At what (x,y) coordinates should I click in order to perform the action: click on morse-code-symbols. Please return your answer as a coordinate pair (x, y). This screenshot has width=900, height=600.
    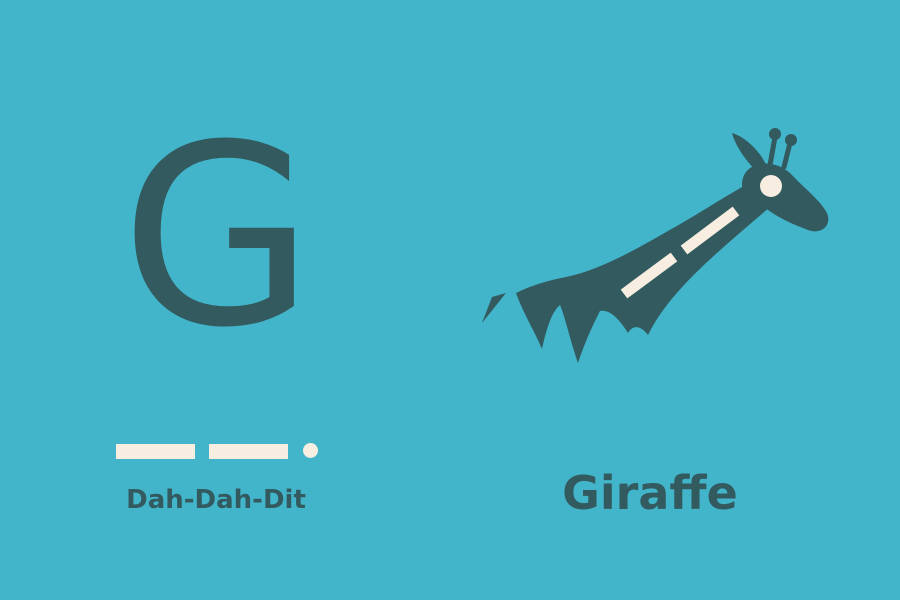
    Looking at the image, I should click on (221, 451).